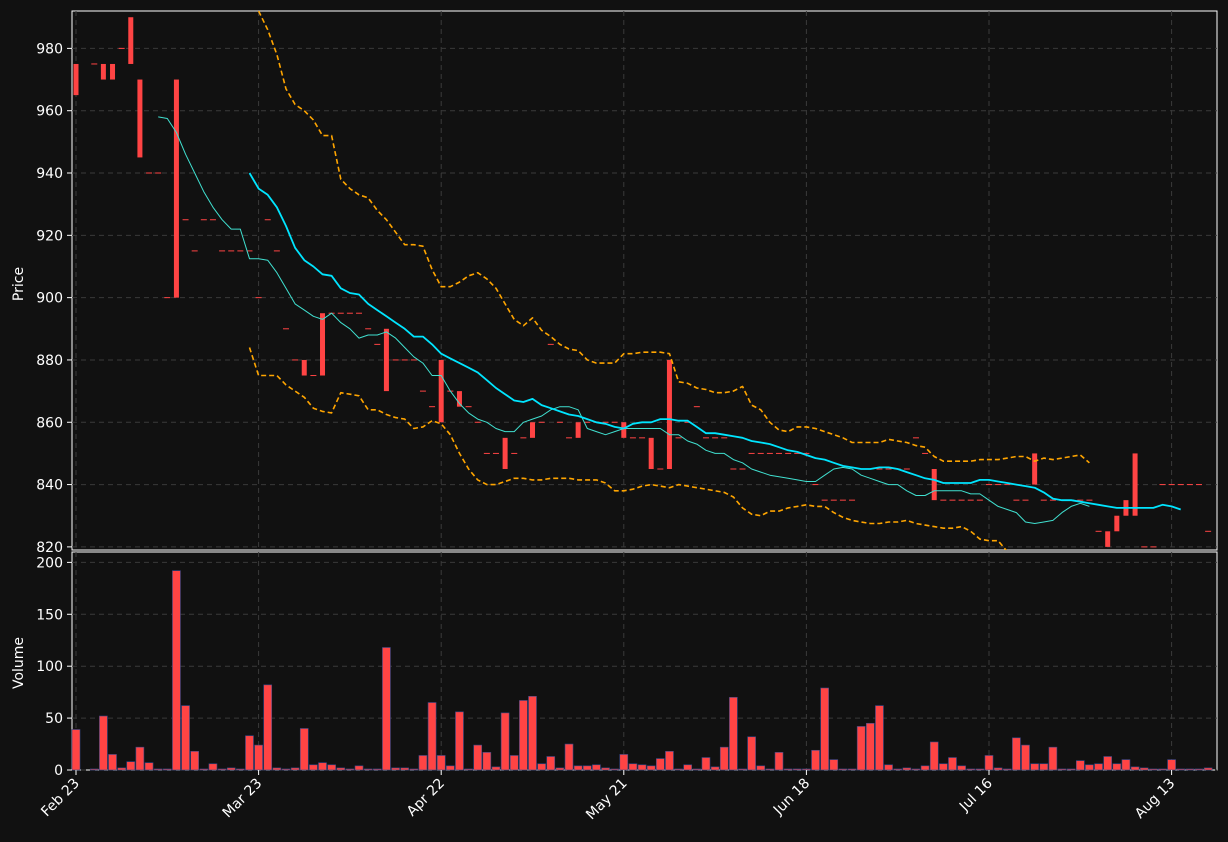 The height and width of the screenshot is (842, 1228). I want to click on price-tick-label: 820, so click(49, 548).